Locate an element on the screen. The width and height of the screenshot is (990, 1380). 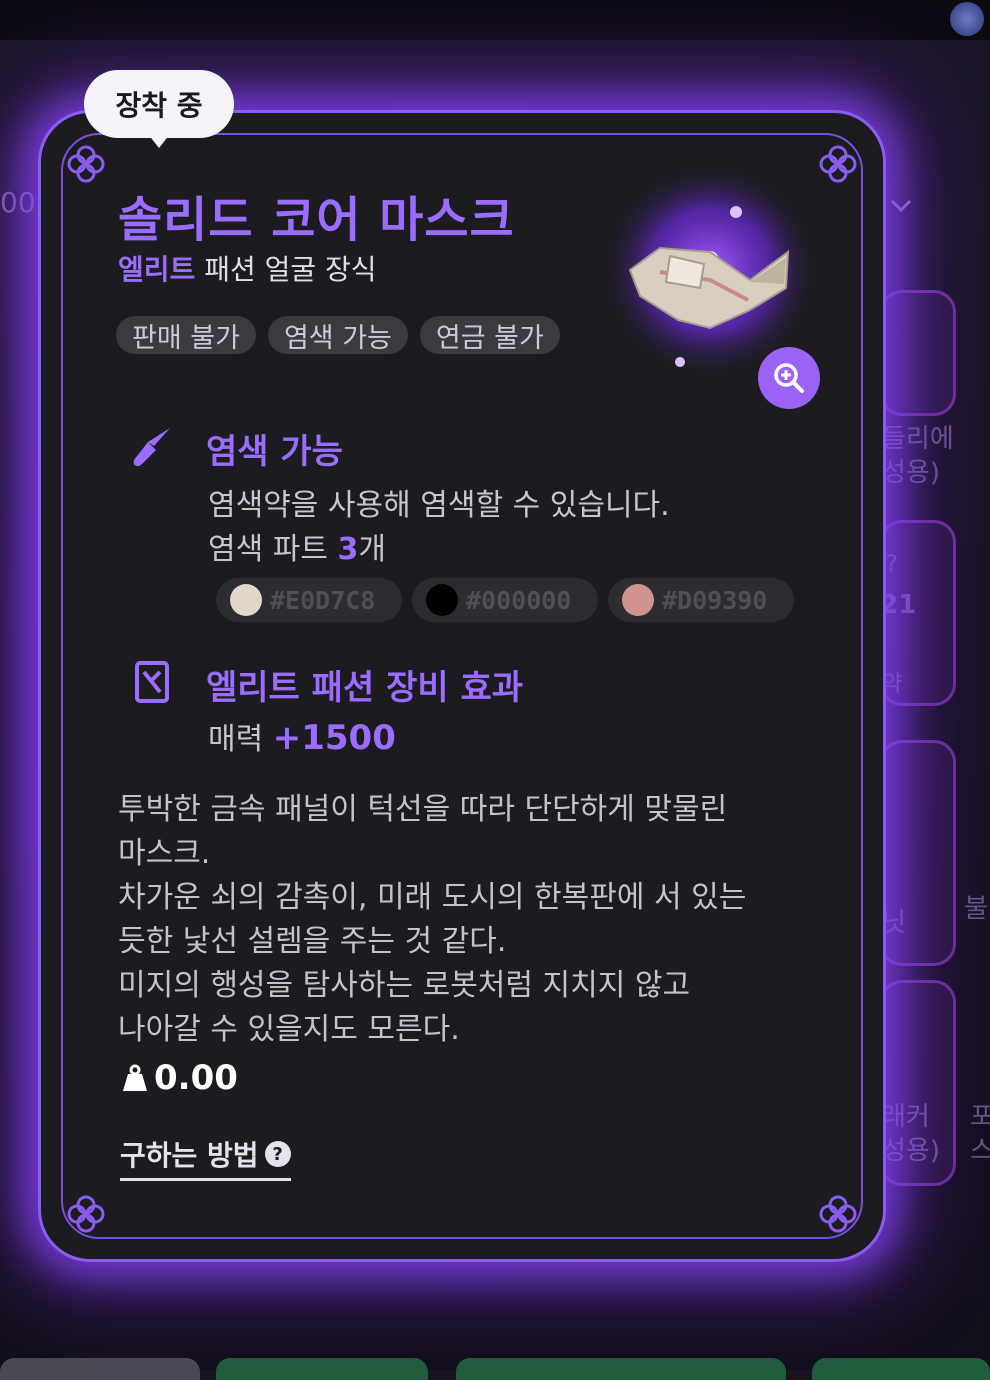
weight-icon is located at coordinates (135, 1077).